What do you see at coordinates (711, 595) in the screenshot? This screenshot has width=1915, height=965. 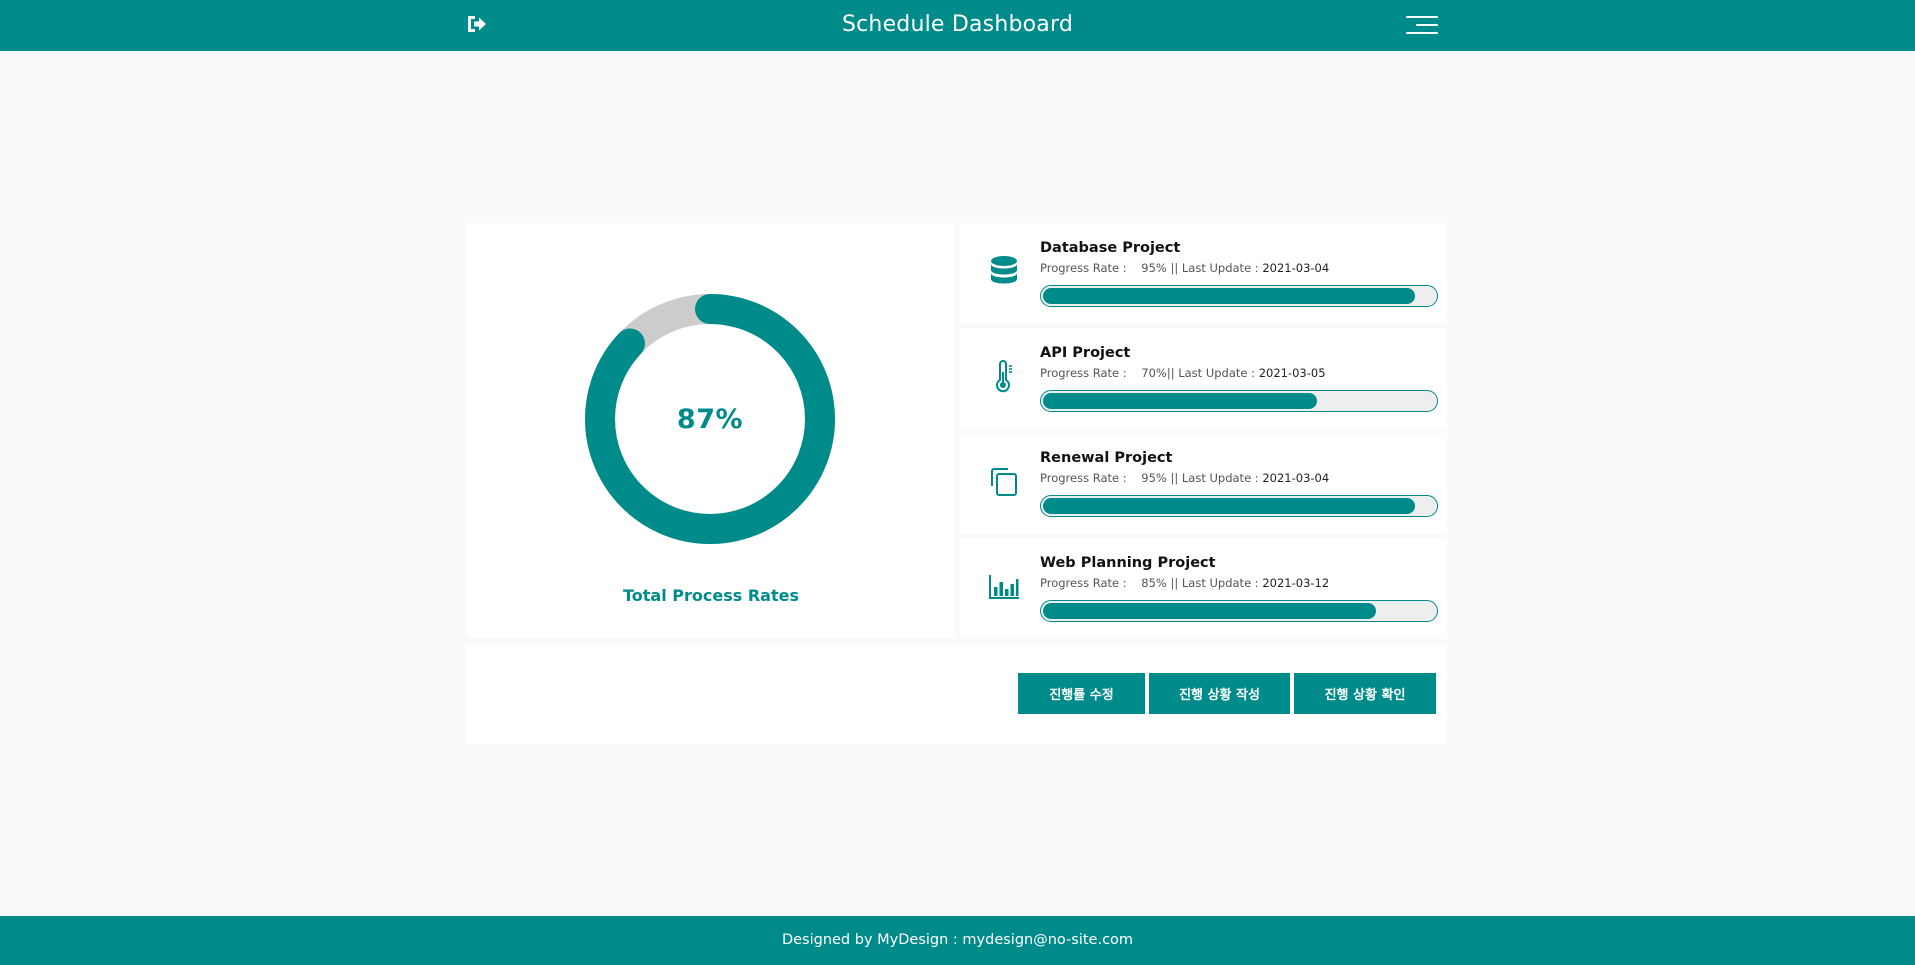 I see `total-progress-label: Total Process Rates` at bounding box center [711, 595].